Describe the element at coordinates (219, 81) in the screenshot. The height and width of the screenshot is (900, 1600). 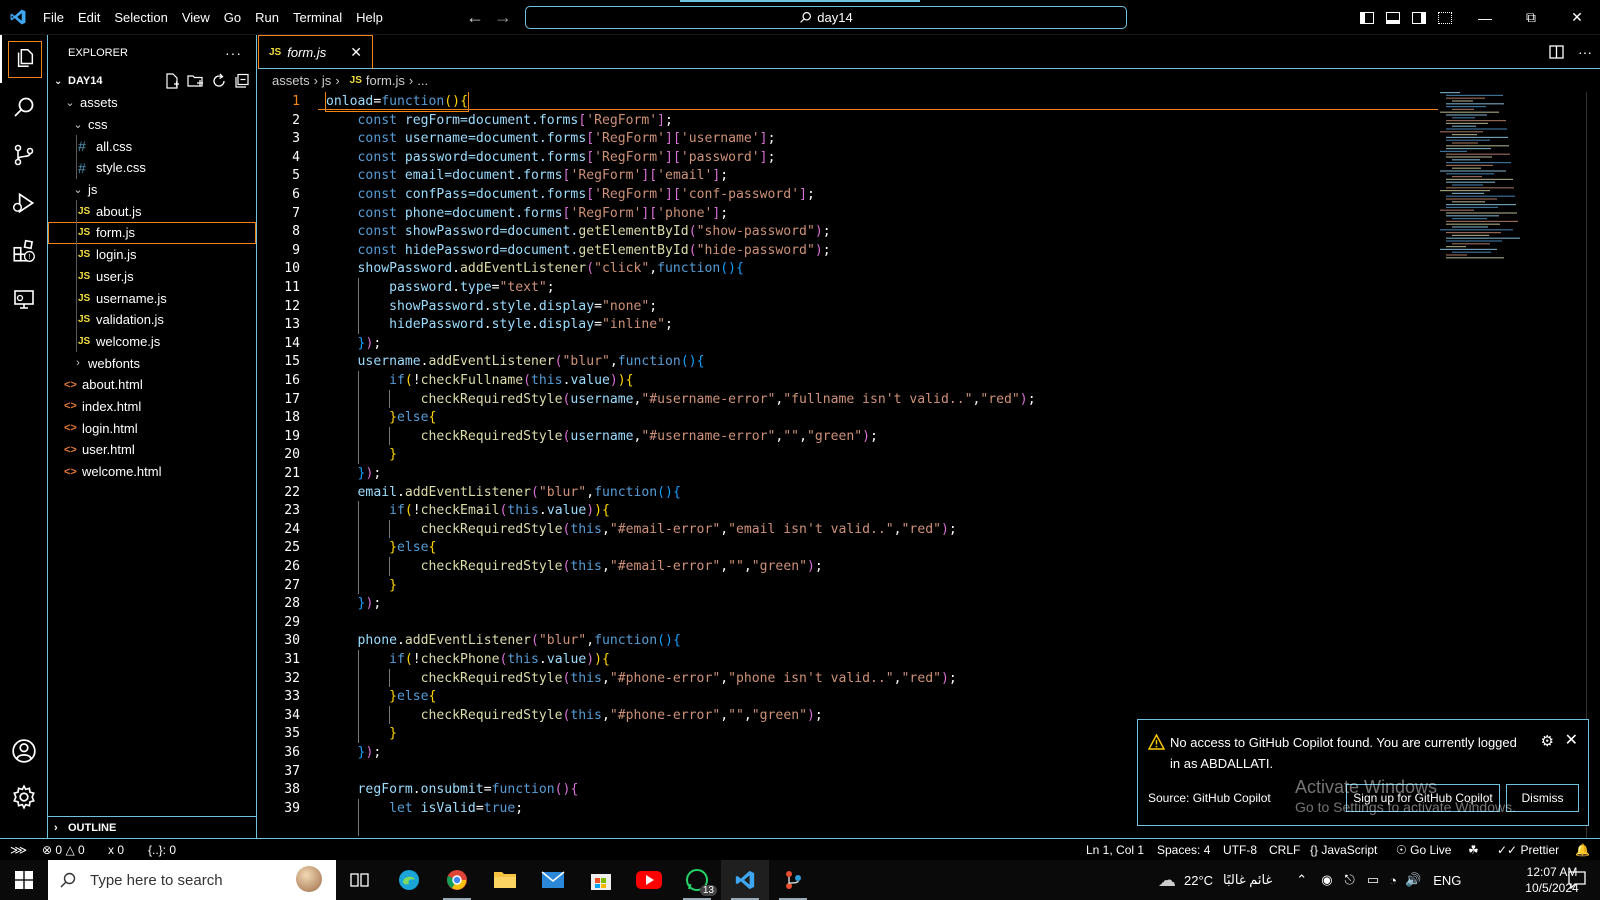
I see `refresh-icon` at that location.